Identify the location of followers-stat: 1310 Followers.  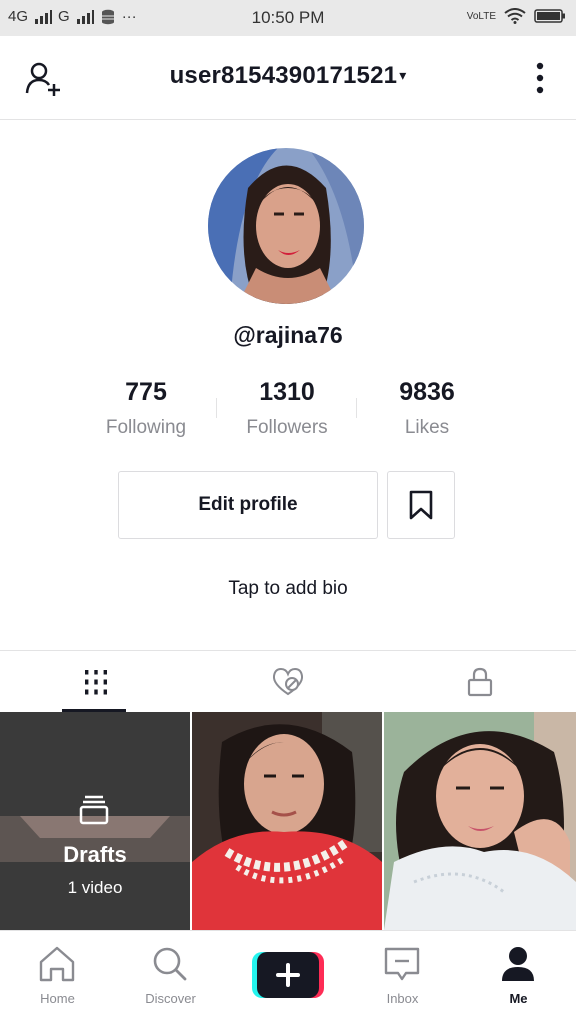
(287, 408).